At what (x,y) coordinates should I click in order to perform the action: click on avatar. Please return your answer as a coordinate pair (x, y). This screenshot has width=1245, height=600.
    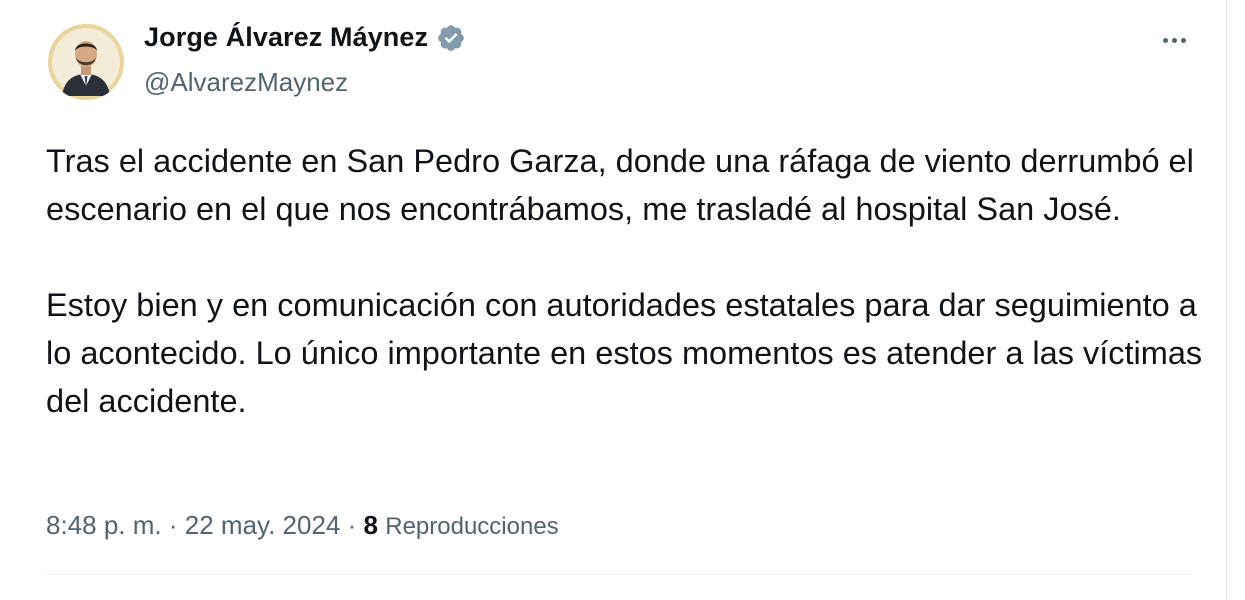
    Looking at the image, I should click on (86, 62).